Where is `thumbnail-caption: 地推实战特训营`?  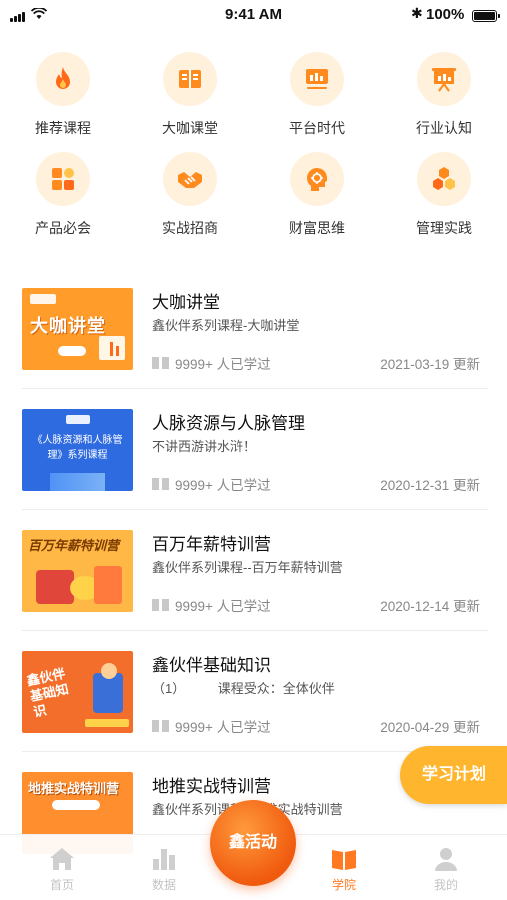 thumbnail-caption: 地推实战特训营 is located at coordinates (74, 789).